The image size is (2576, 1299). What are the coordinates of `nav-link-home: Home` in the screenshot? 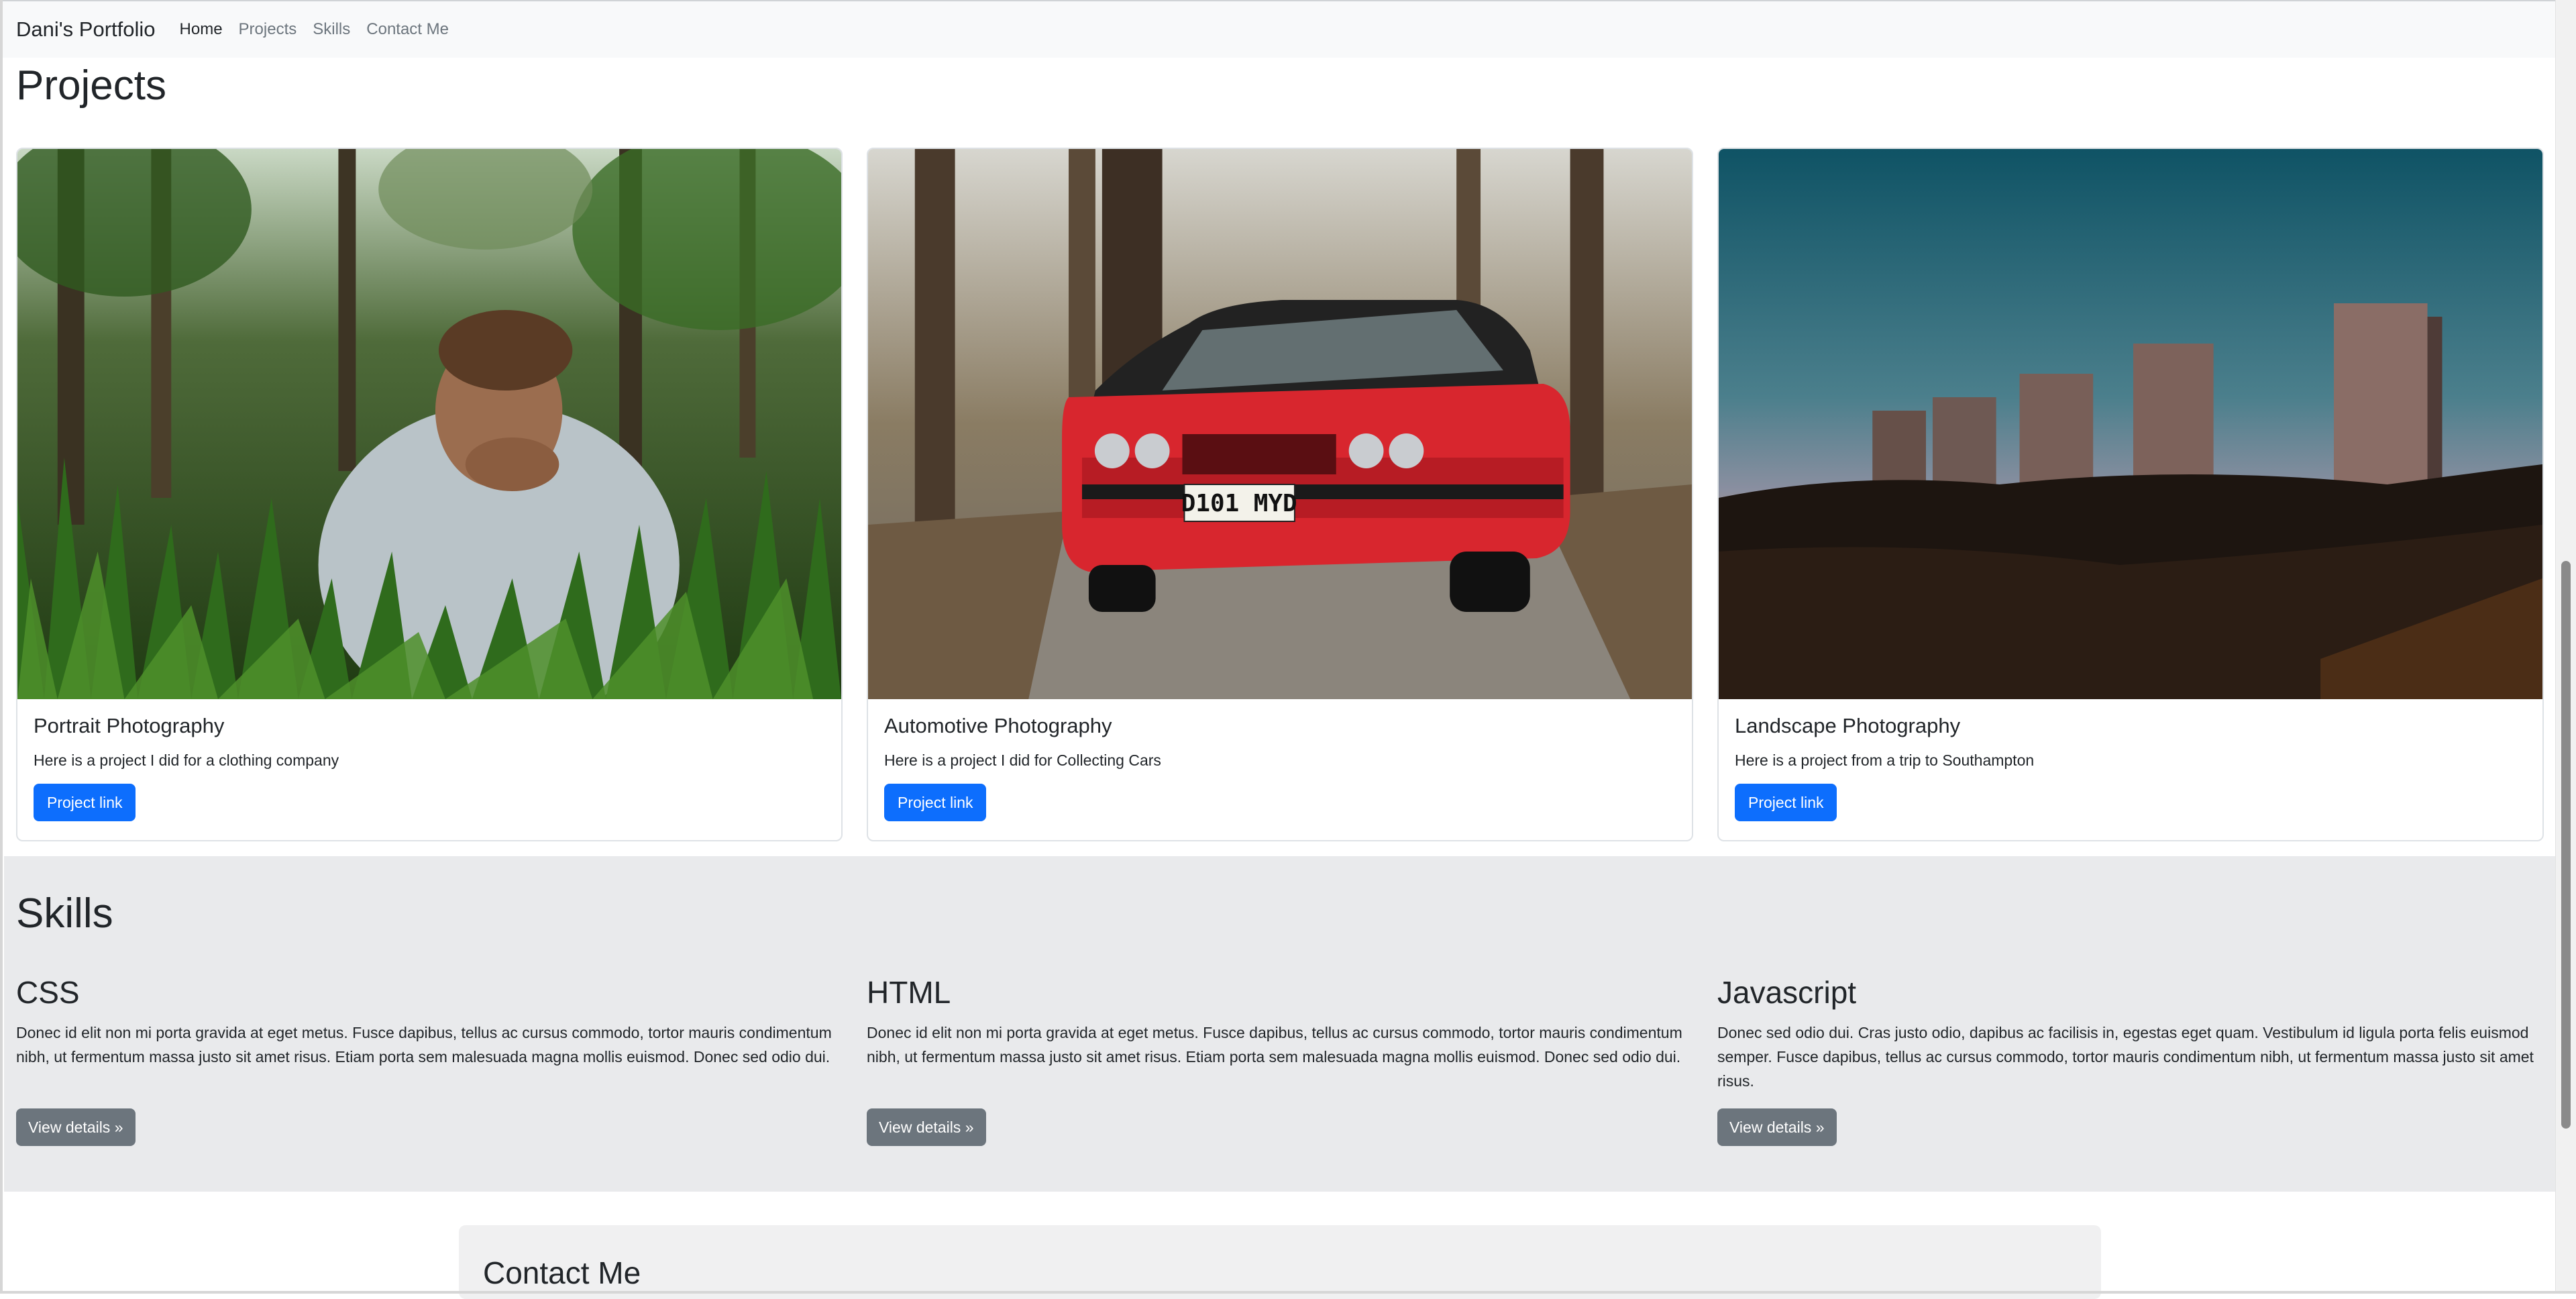 It's located at (201, 29).